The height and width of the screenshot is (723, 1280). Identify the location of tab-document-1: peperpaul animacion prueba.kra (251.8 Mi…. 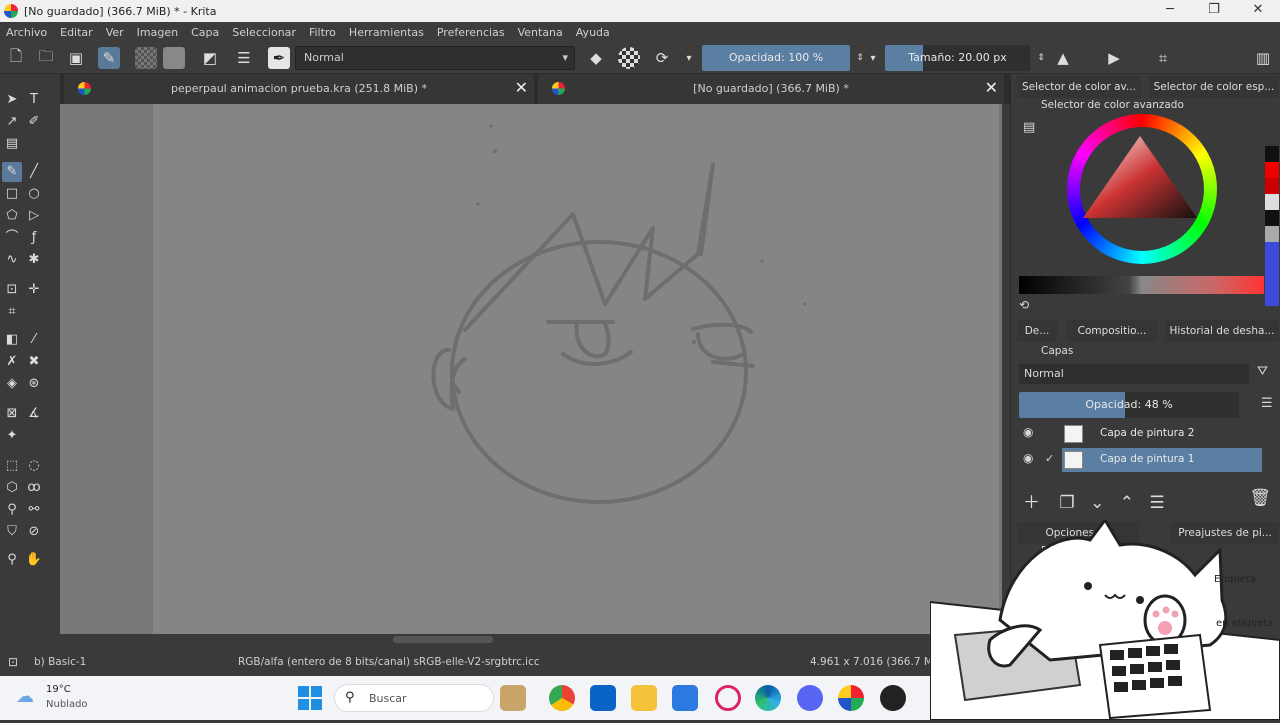
(299, 89).